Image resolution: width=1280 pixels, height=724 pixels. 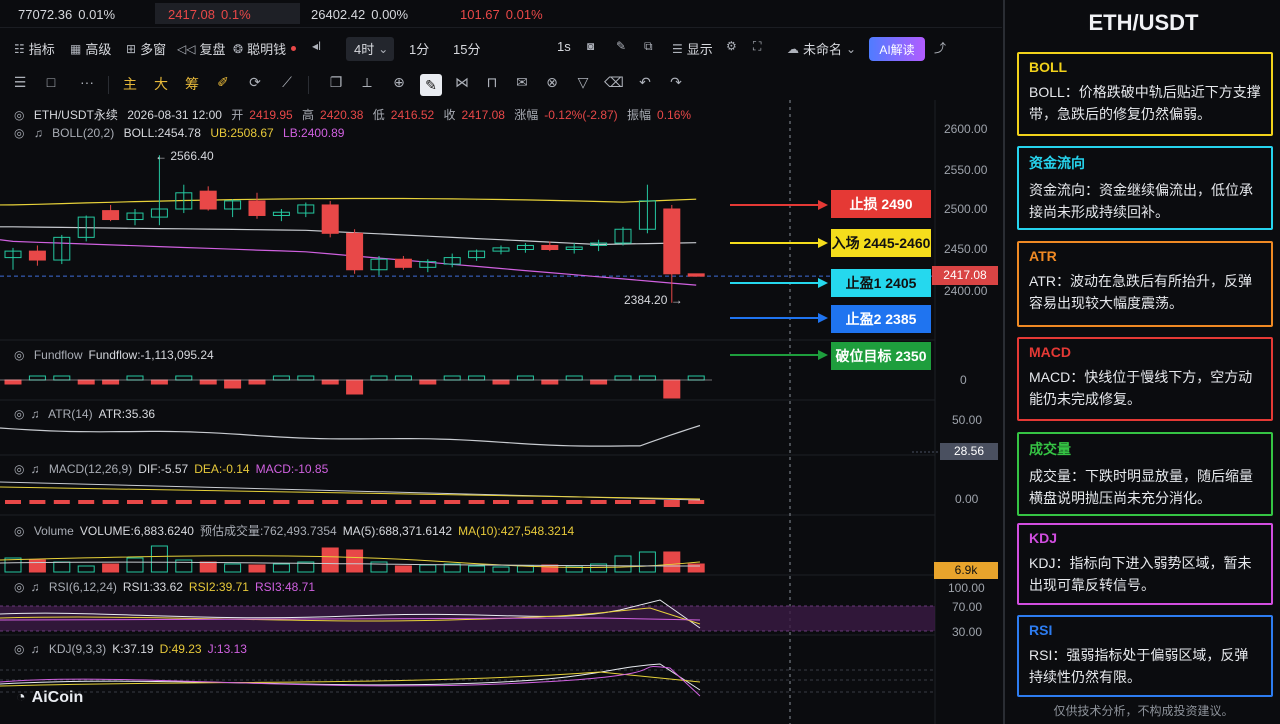 What do you see at coordinates (66, 14) in the screenshot?
I see `ticker-item: 77072.36 0.01%` at bounding box center [66, 14].